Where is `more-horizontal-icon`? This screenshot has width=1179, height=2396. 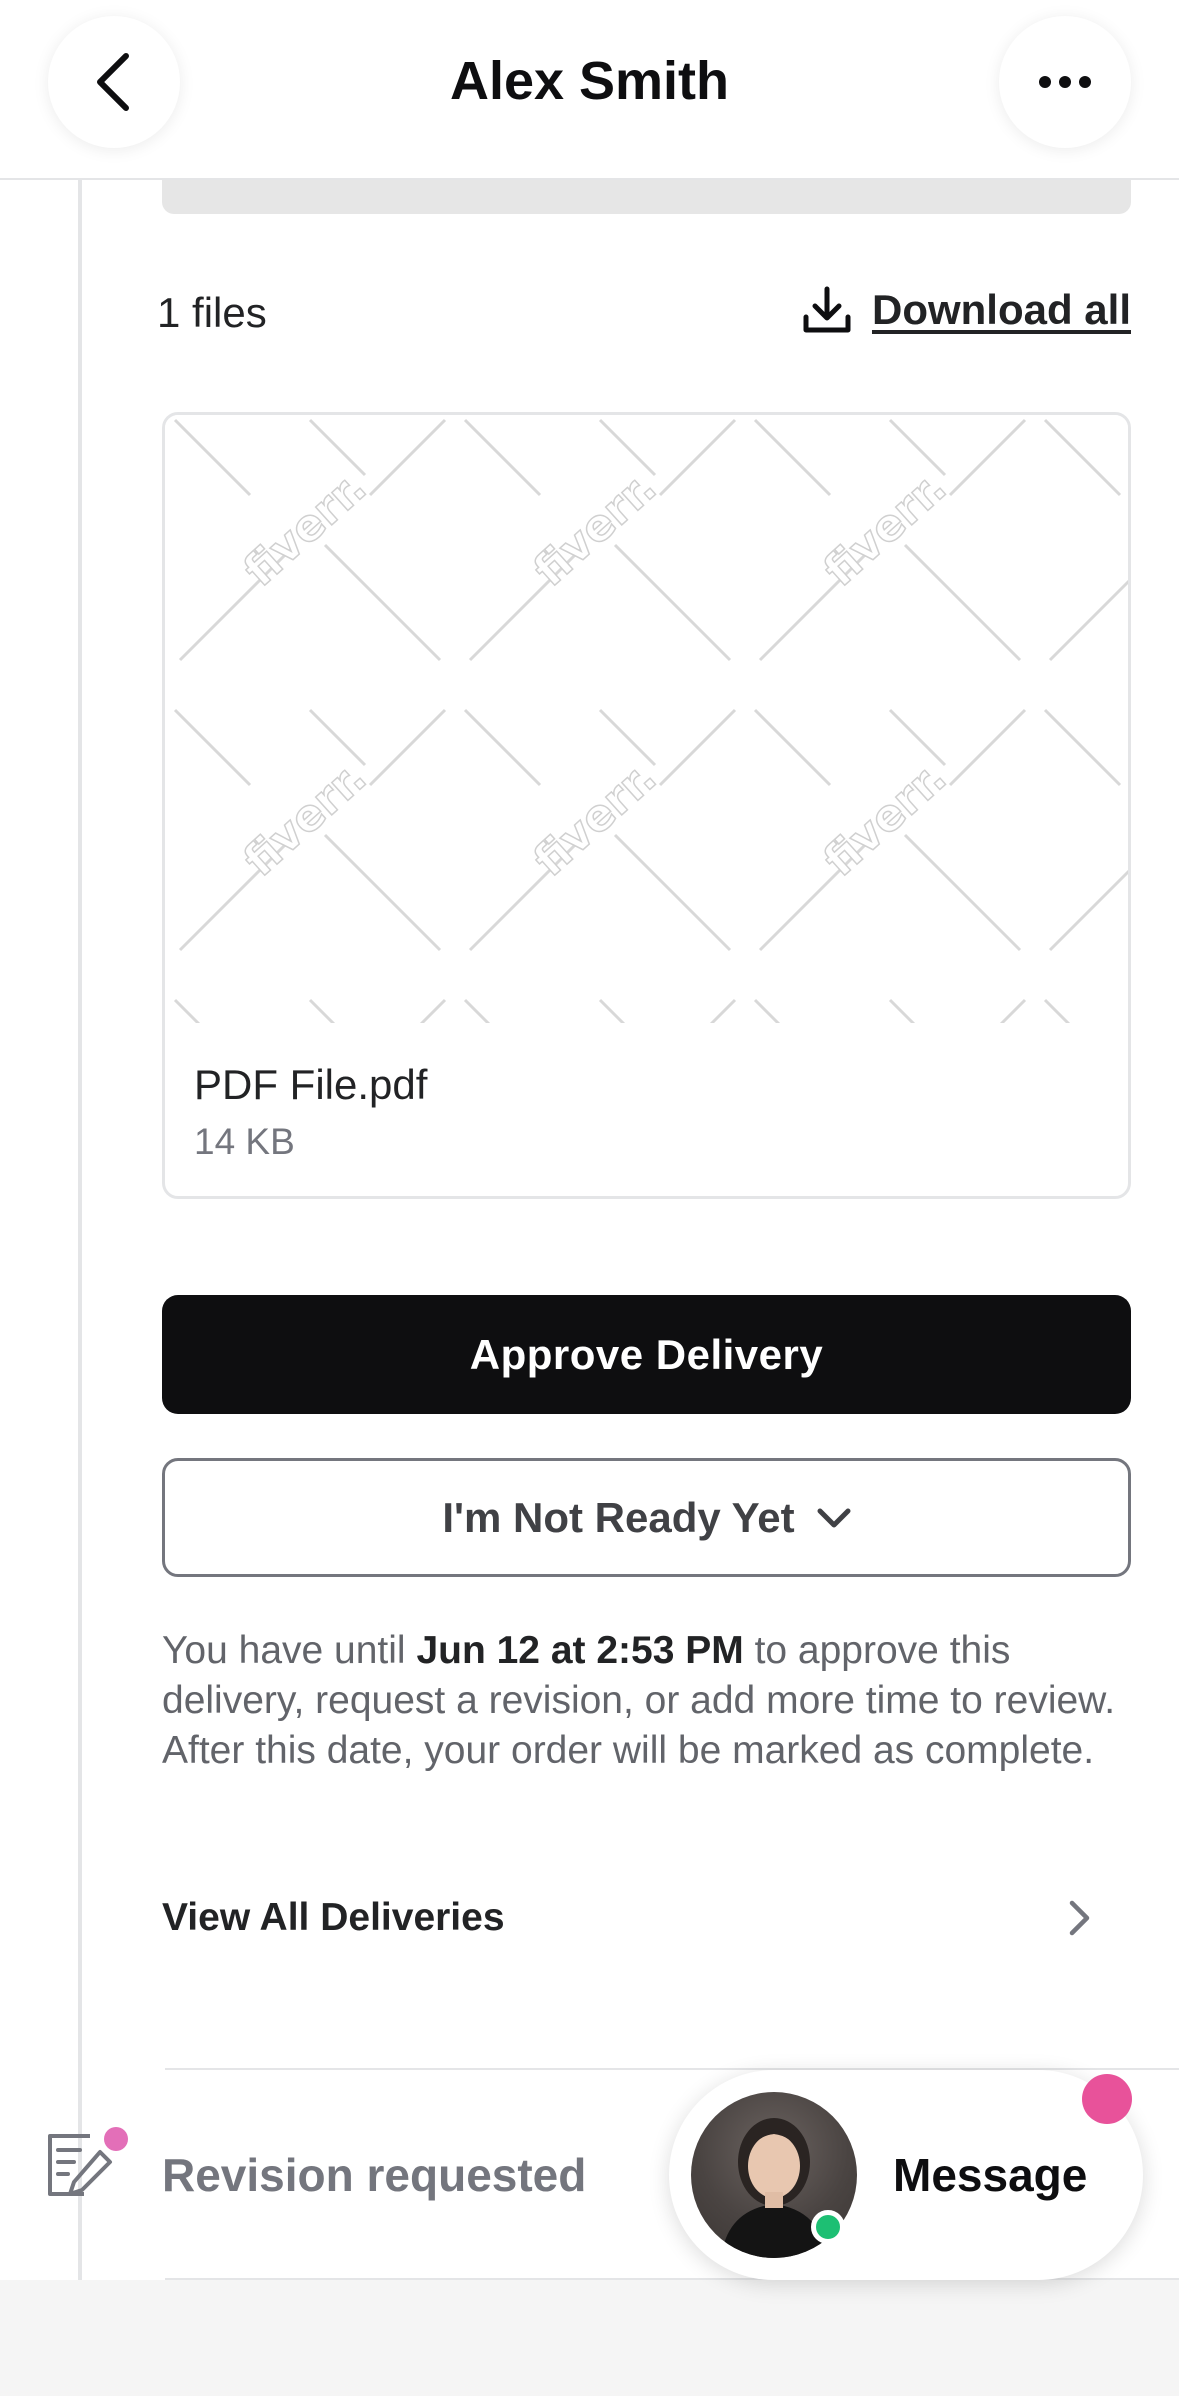
more-horizontal-icon is located at coordinates (1065, 82).